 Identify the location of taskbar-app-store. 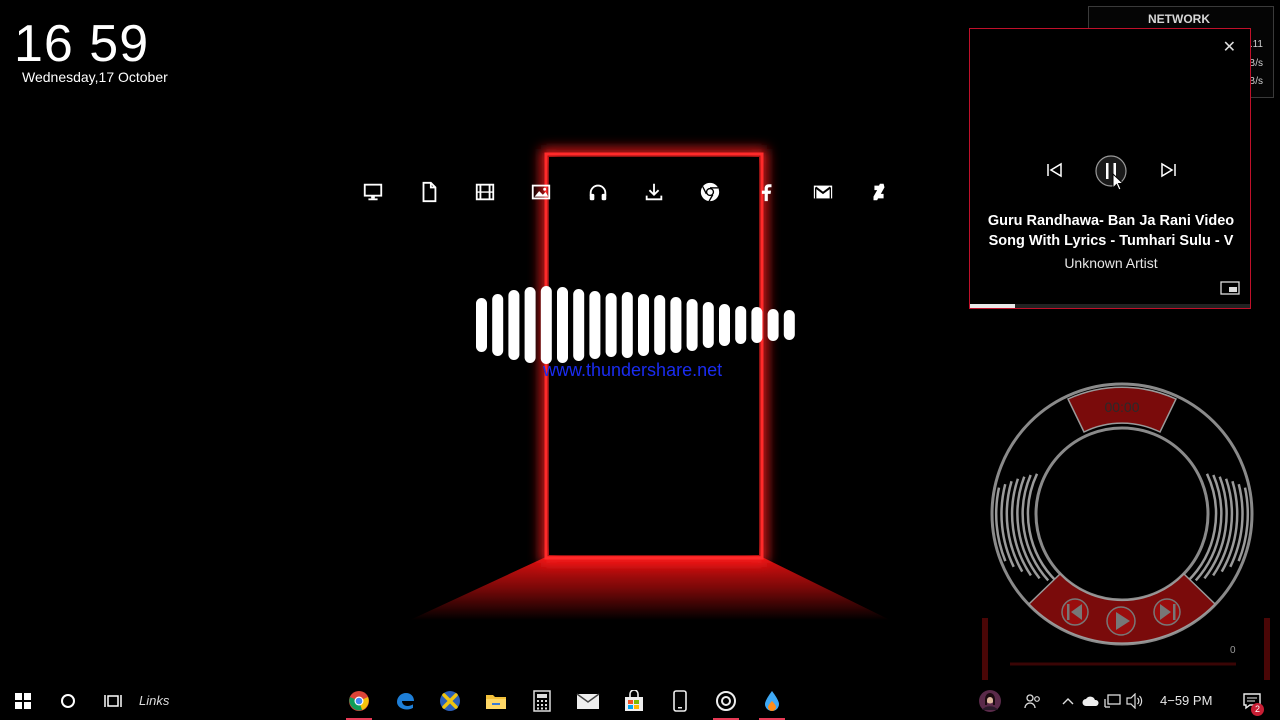
(634, 701).